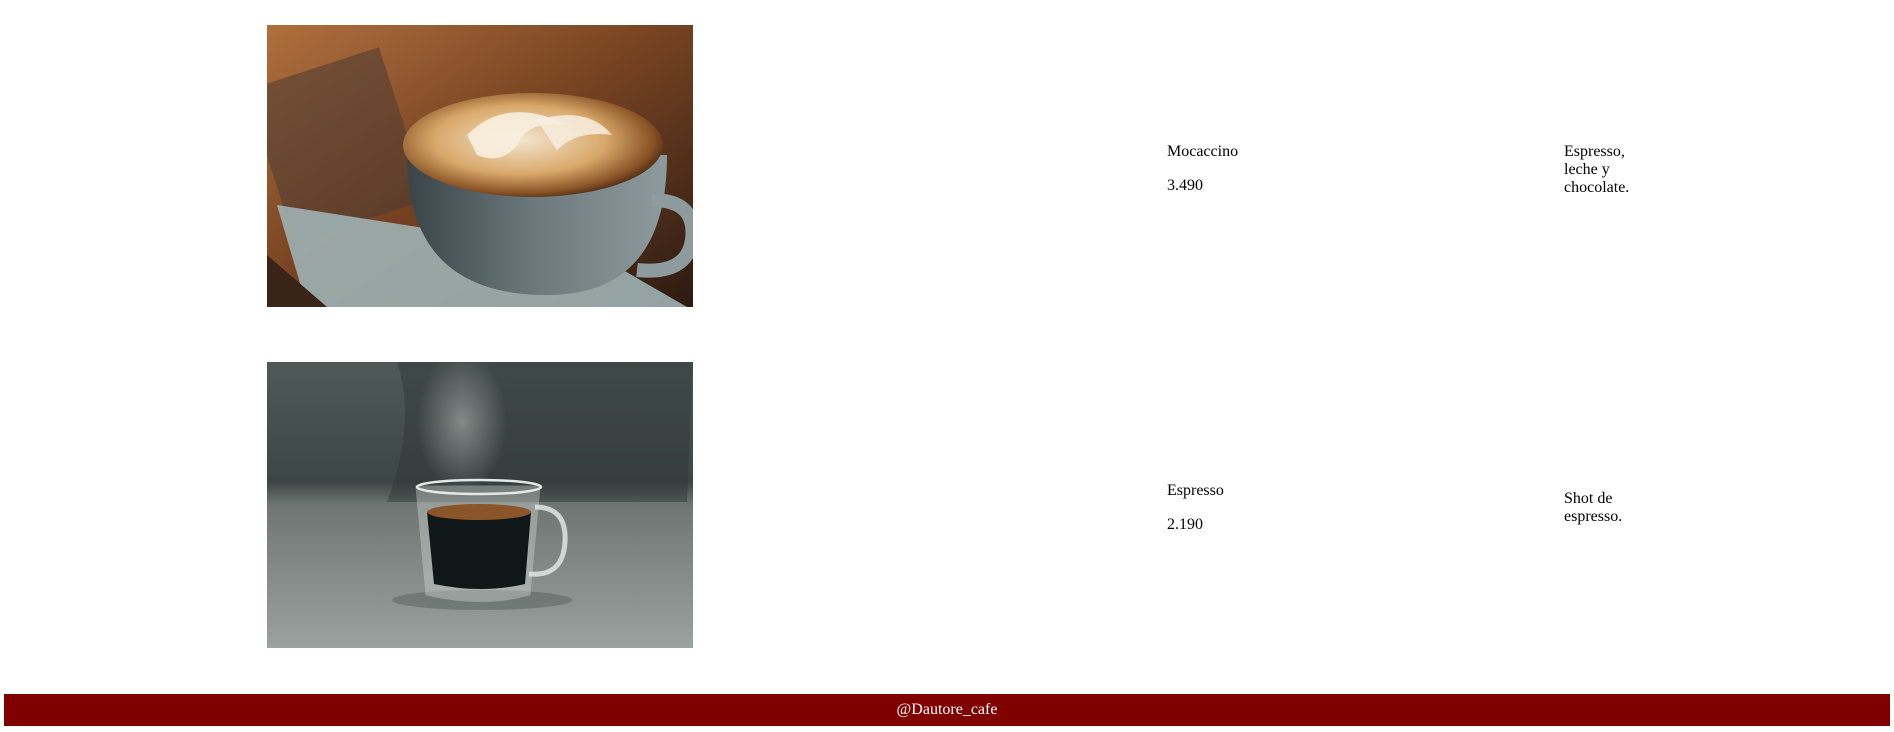  What do you see at coordinates (1597, 169) in the screenshot?
I see `product-description: Espresso, leche y chocolate.` at bounding box center [1597, 169].